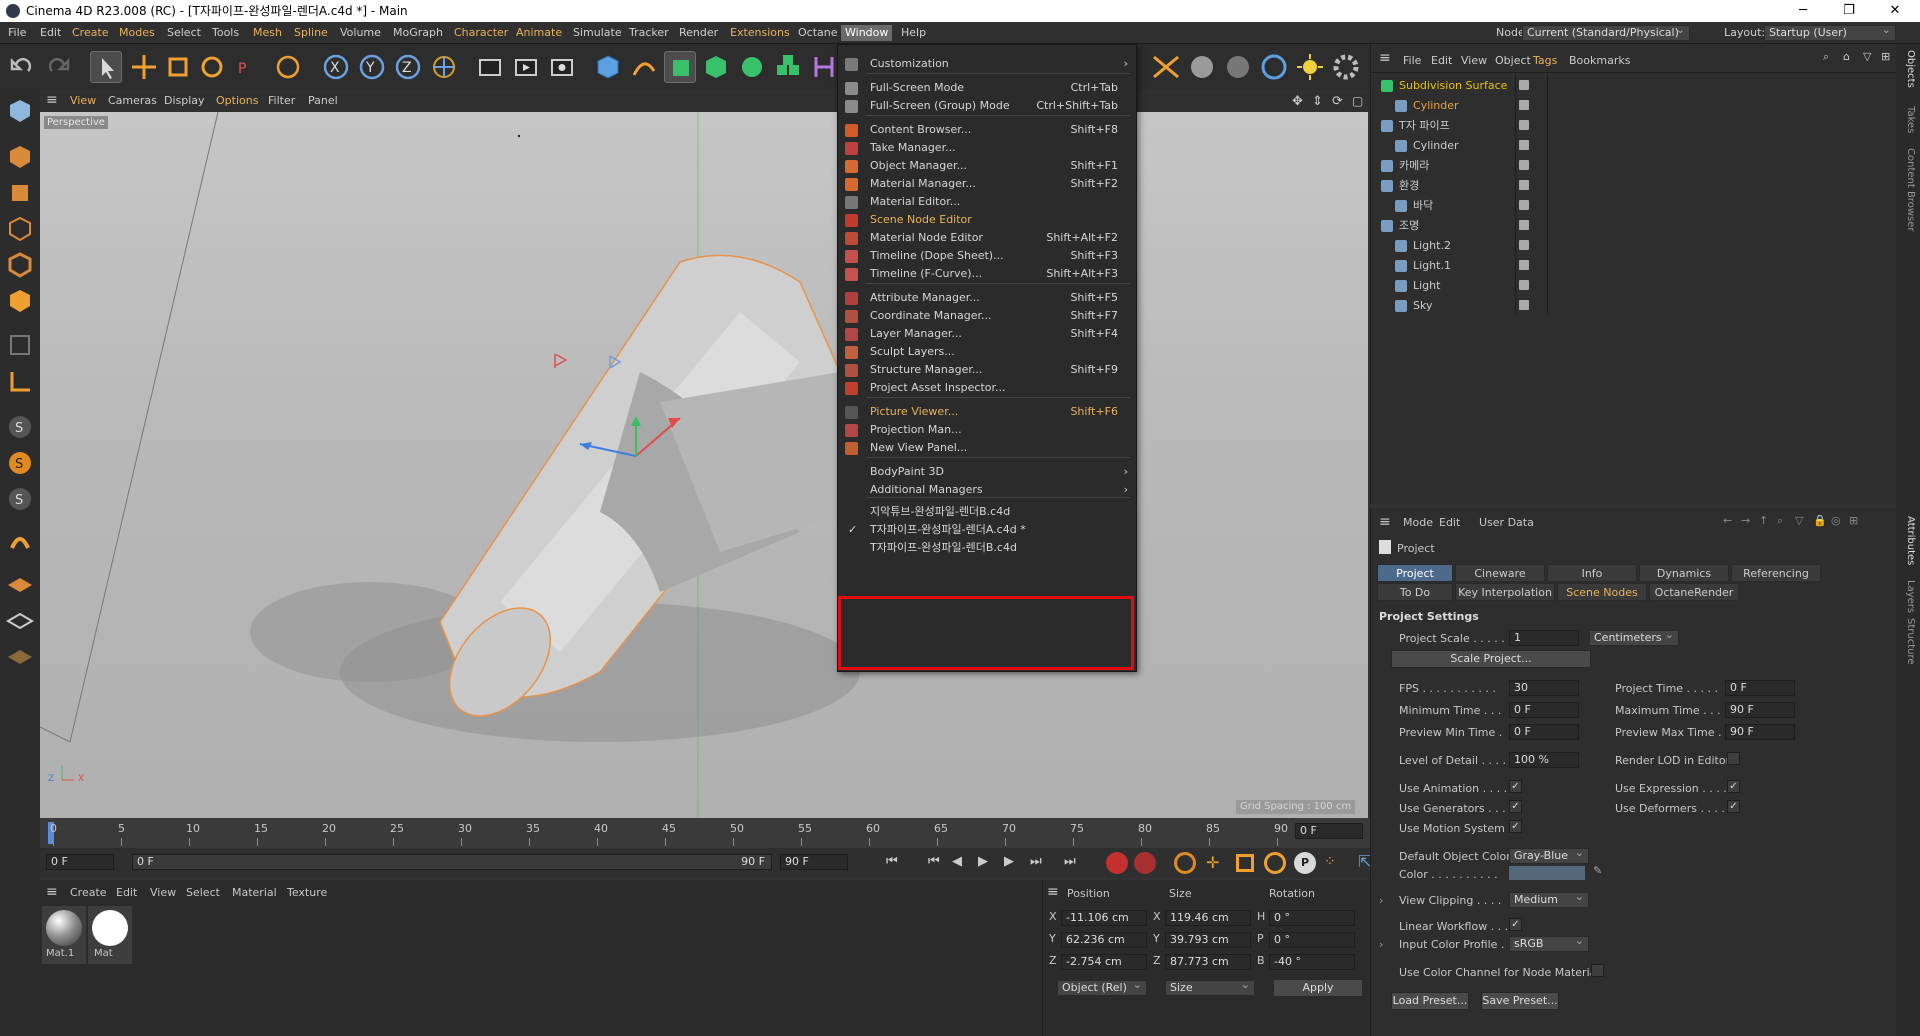 This screenshot has height=1036, width=1920. What do you see at coordinates (1634, 226) in the screenshot?
I see `object-row: 조명` at bounding box center [1634, 226].